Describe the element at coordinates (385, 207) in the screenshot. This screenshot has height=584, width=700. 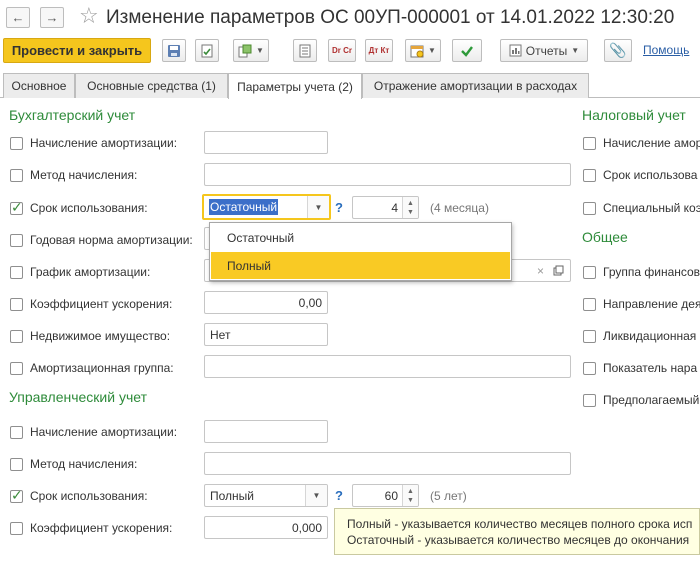
I see `accounting-term-months-field: 4 ▲ ▼` at that location.